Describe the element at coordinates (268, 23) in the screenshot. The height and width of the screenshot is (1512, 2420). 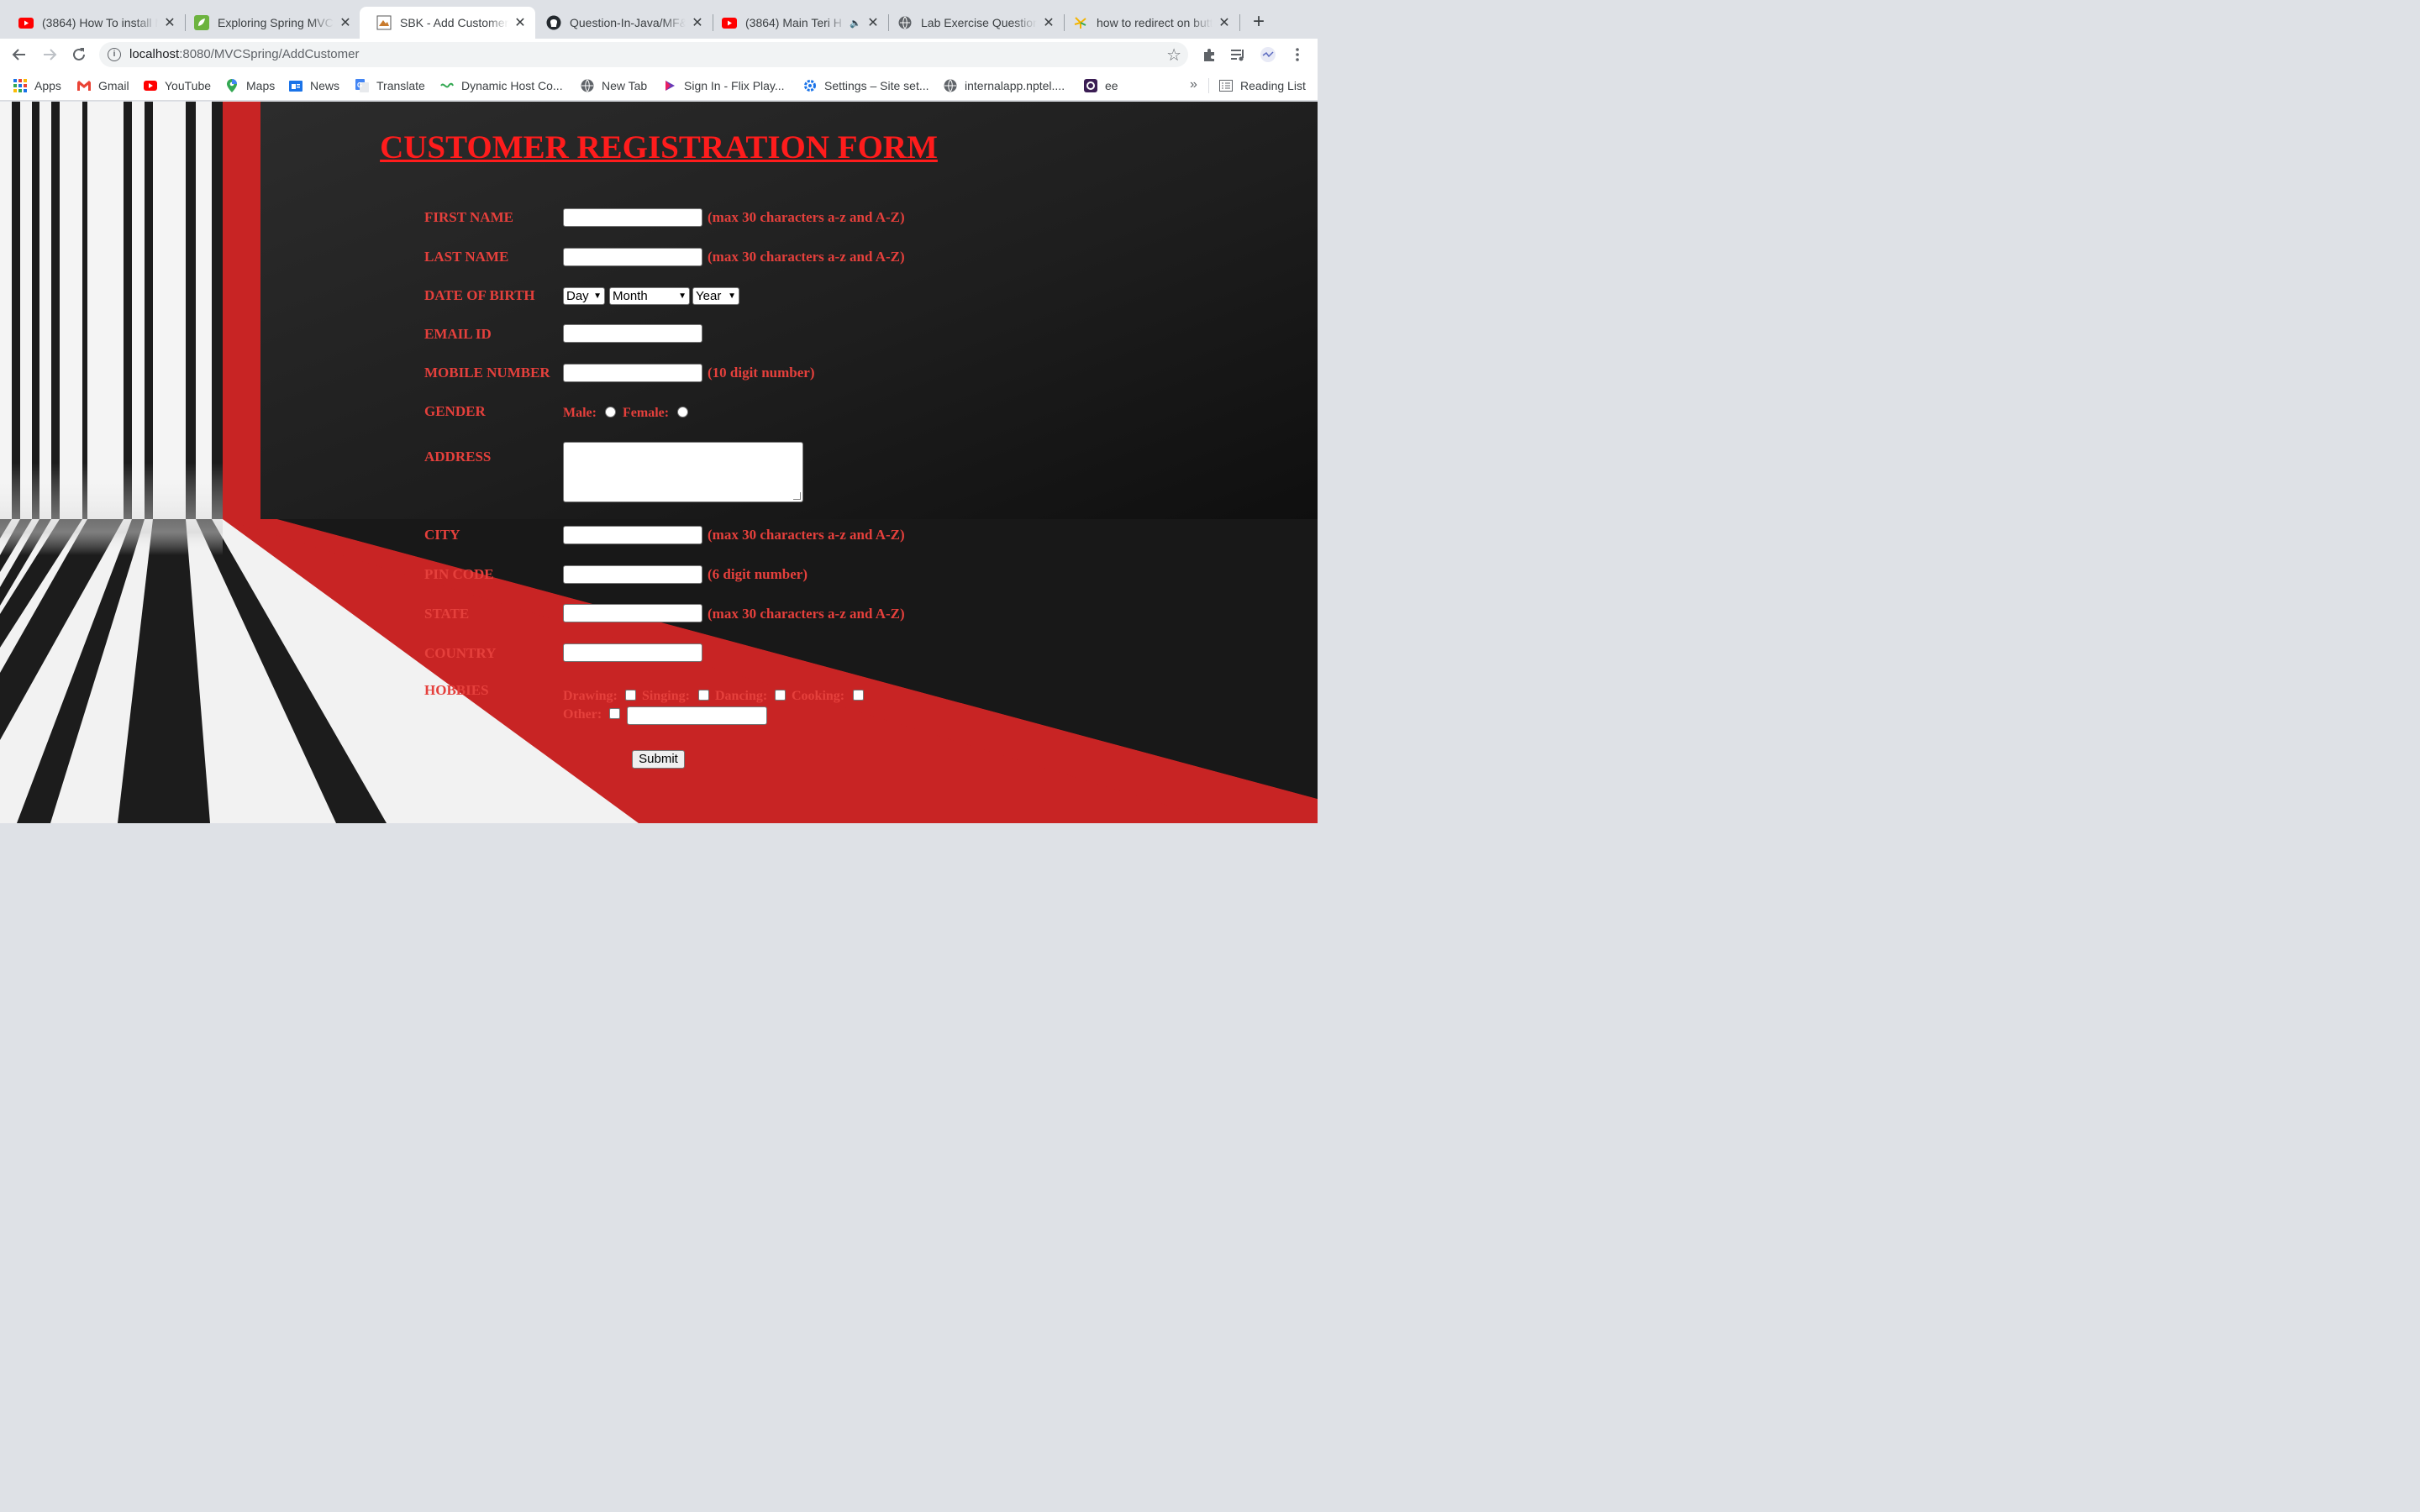
I see `tab-exploring-spring: Exploring Spring MVC's ✕` at that location.